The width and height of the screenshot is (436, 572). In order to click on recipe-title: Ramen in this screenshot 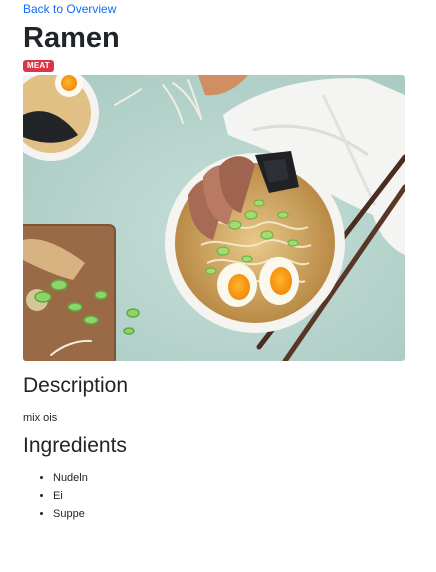, I will do `click(71, 38)`.